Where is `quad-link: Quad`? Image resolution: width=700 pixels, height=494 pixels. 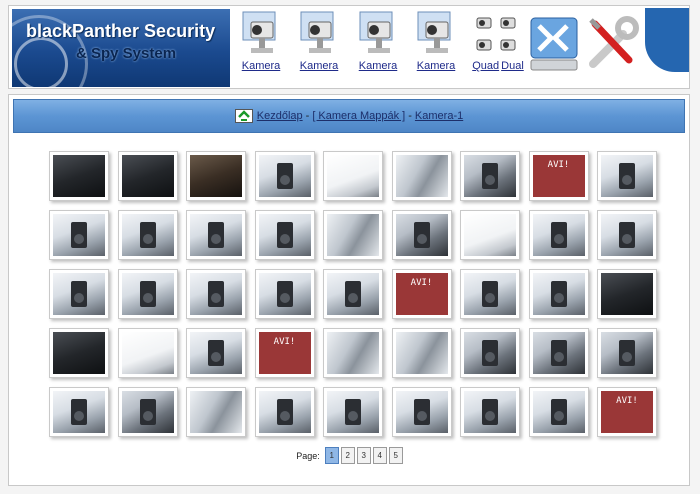 quad-link: Quad is located at coordinates (485, 66).